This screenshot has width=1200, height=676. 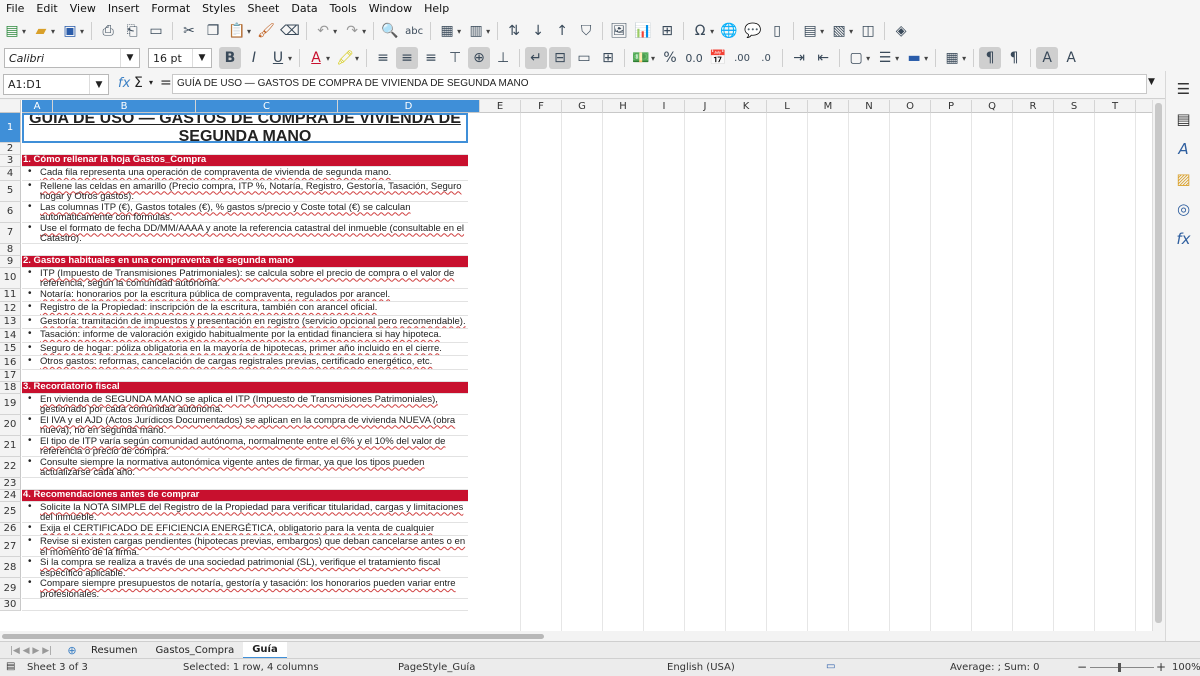 What do you see at coordinates (265, 650) in the screenshot?
I see `sheet-tab: Guía` at bounding box center [265, 650].